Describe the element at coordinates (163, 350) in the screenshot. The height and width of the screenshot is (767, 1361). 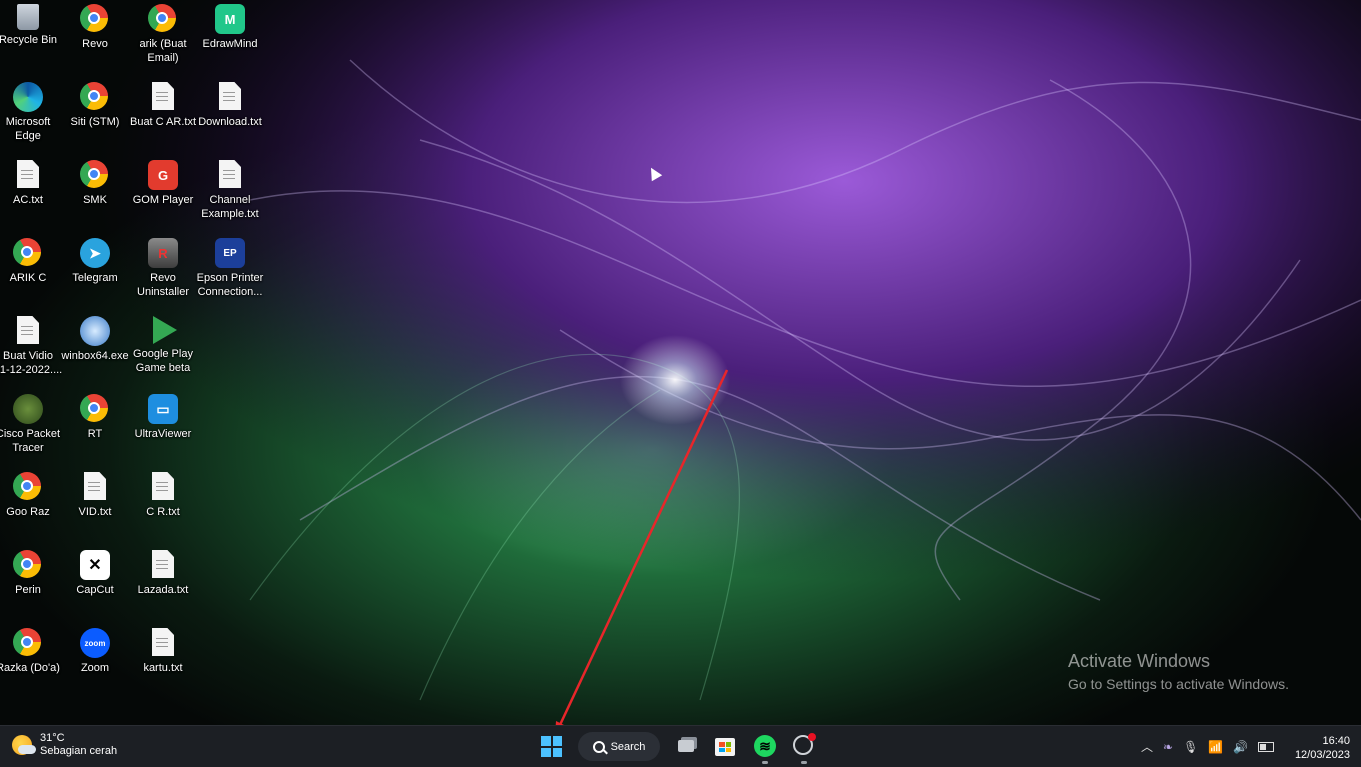
I see `desktop-icon-google-play-games: Google Play Game beta` at that location.